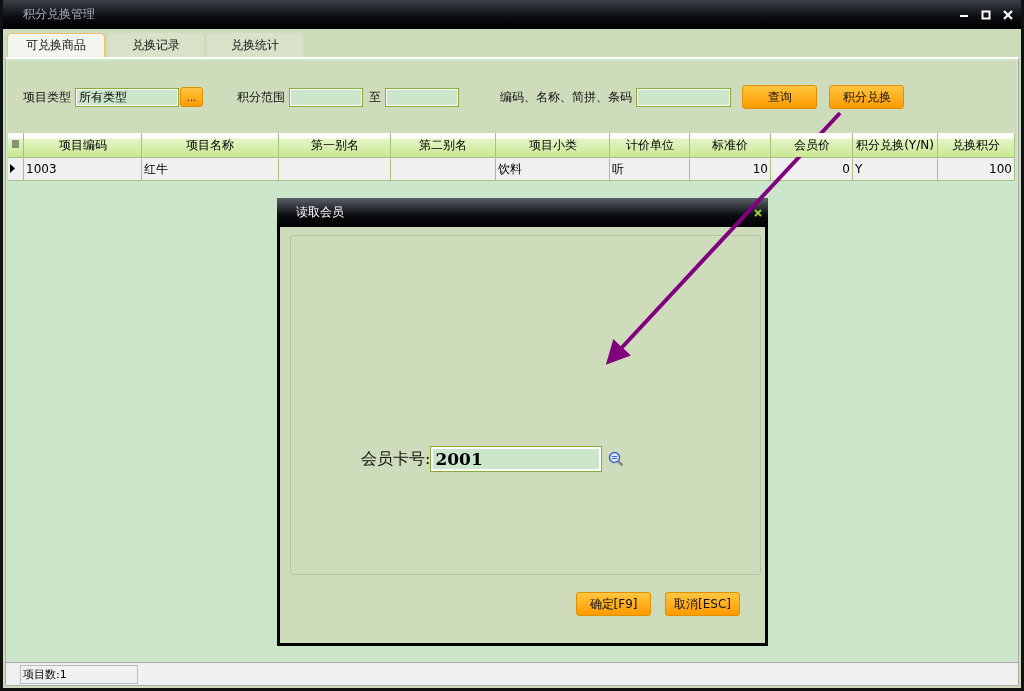 The height and width of the screenshot is (691, 1024). I want to click on column-header: 项目小类, so click(552, 145).